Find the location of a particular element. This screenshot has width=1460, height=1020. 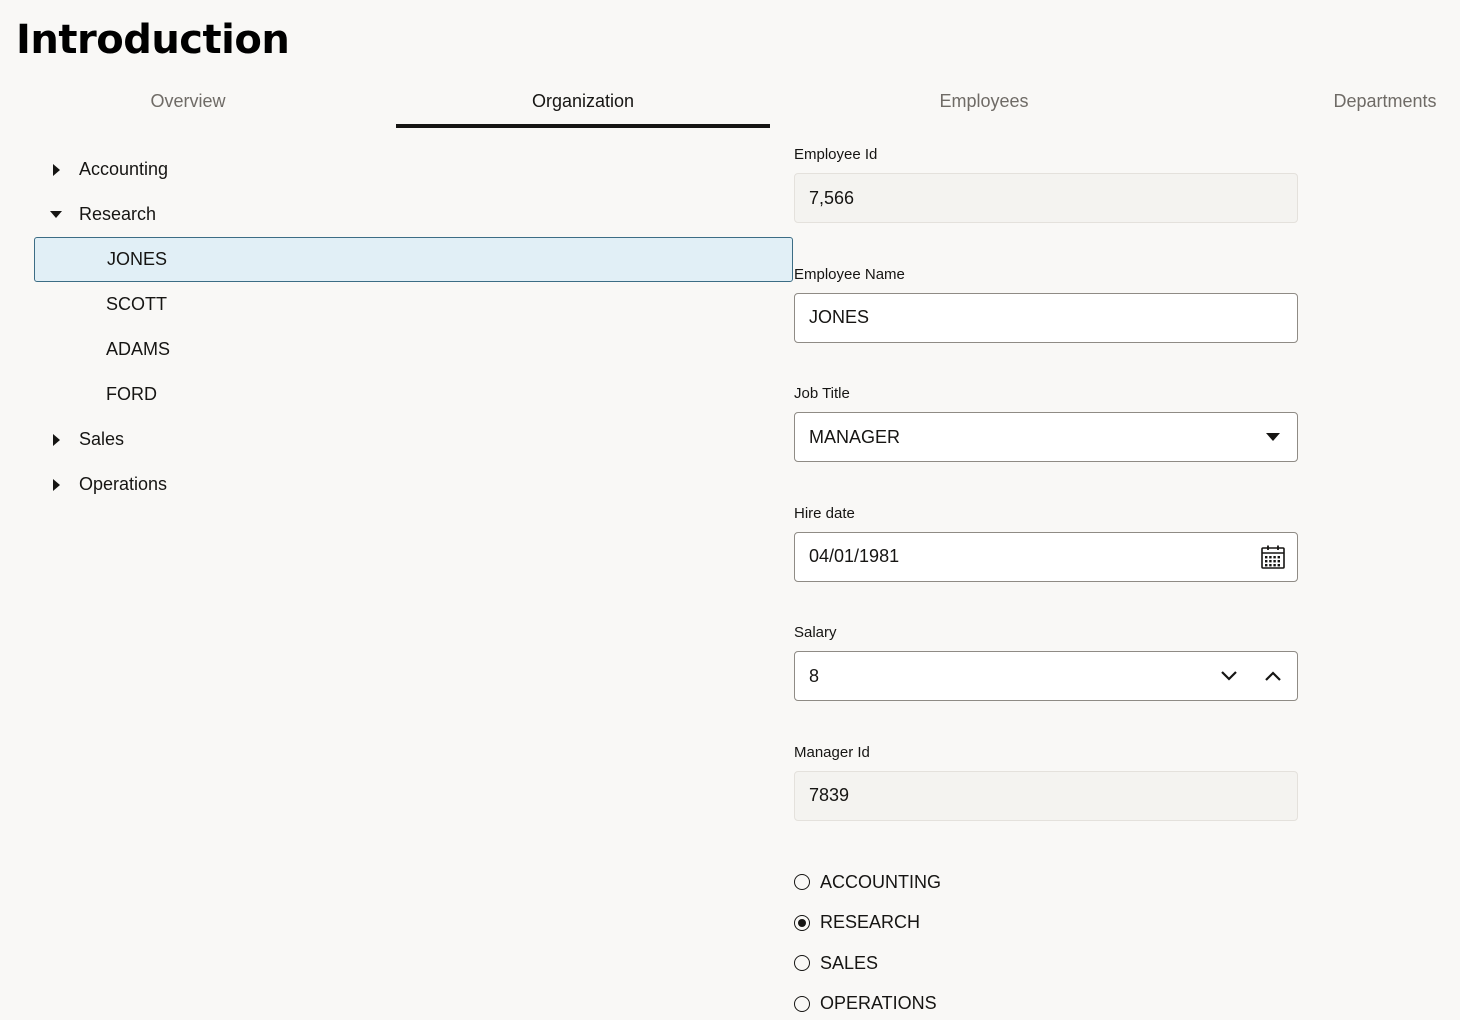

employee-id-field: Employee Id 7,566 is located at coordinates (1046, 200).